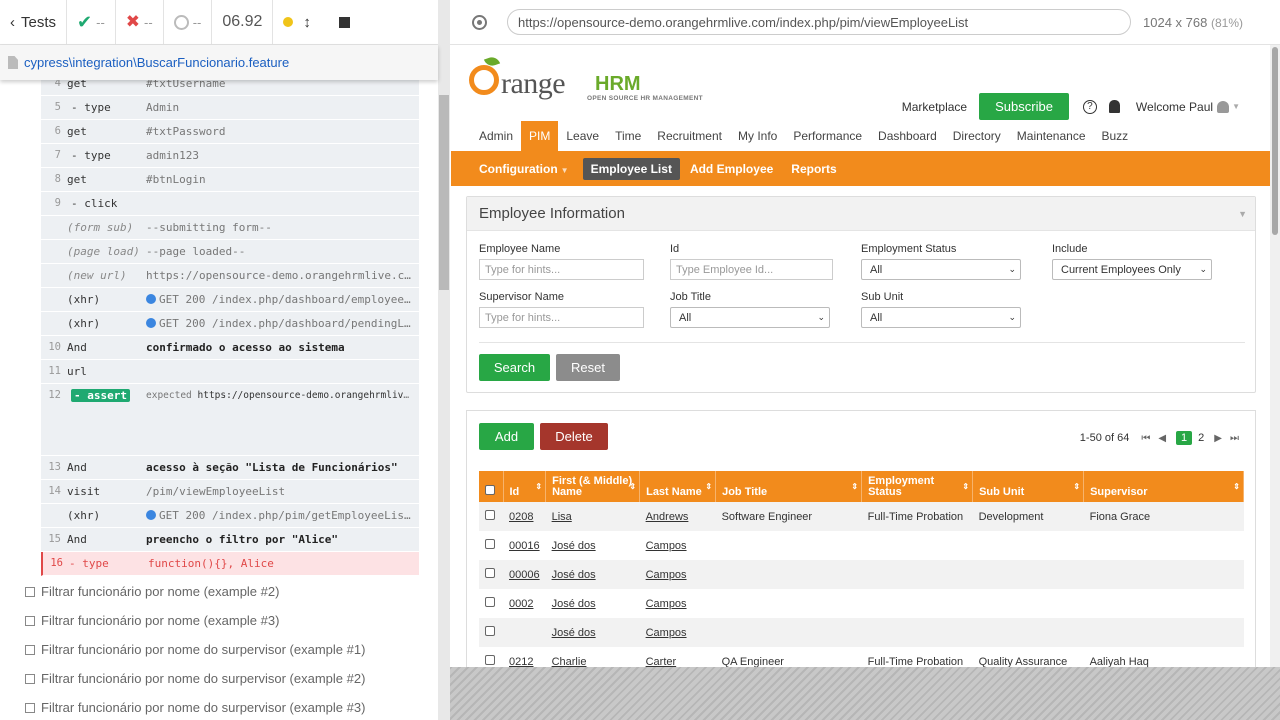  I want to click on collapse-icon: ▼, so click(1242, 214).